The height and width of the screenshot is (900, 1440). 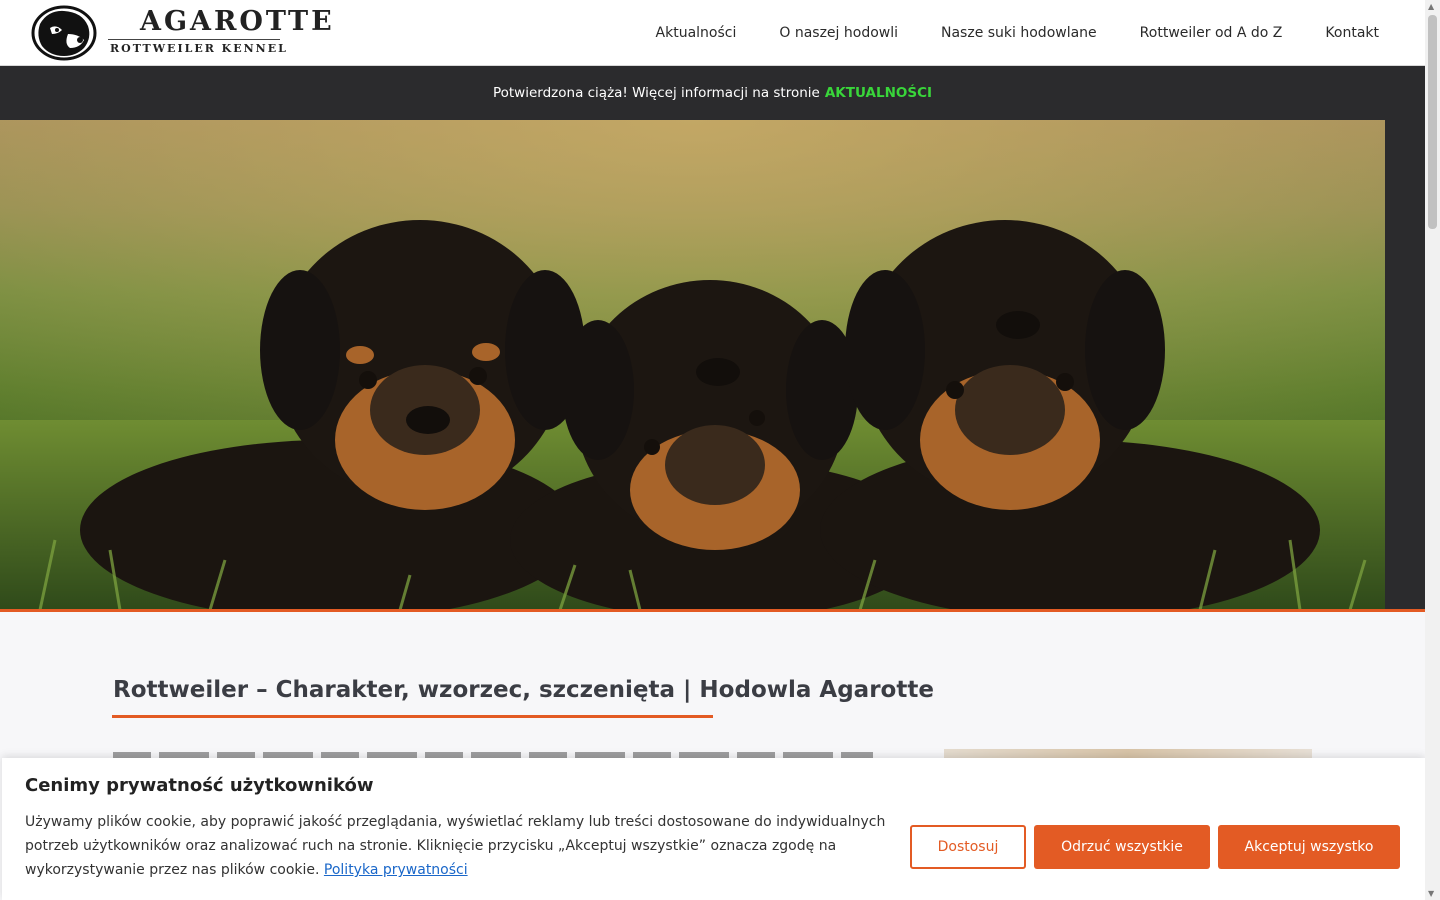 What do you see at coordinates (1309, 847) in the screenshot?
I see `accept-all-button: Akceptuj wszystko` at bounding box center [1309, 847].